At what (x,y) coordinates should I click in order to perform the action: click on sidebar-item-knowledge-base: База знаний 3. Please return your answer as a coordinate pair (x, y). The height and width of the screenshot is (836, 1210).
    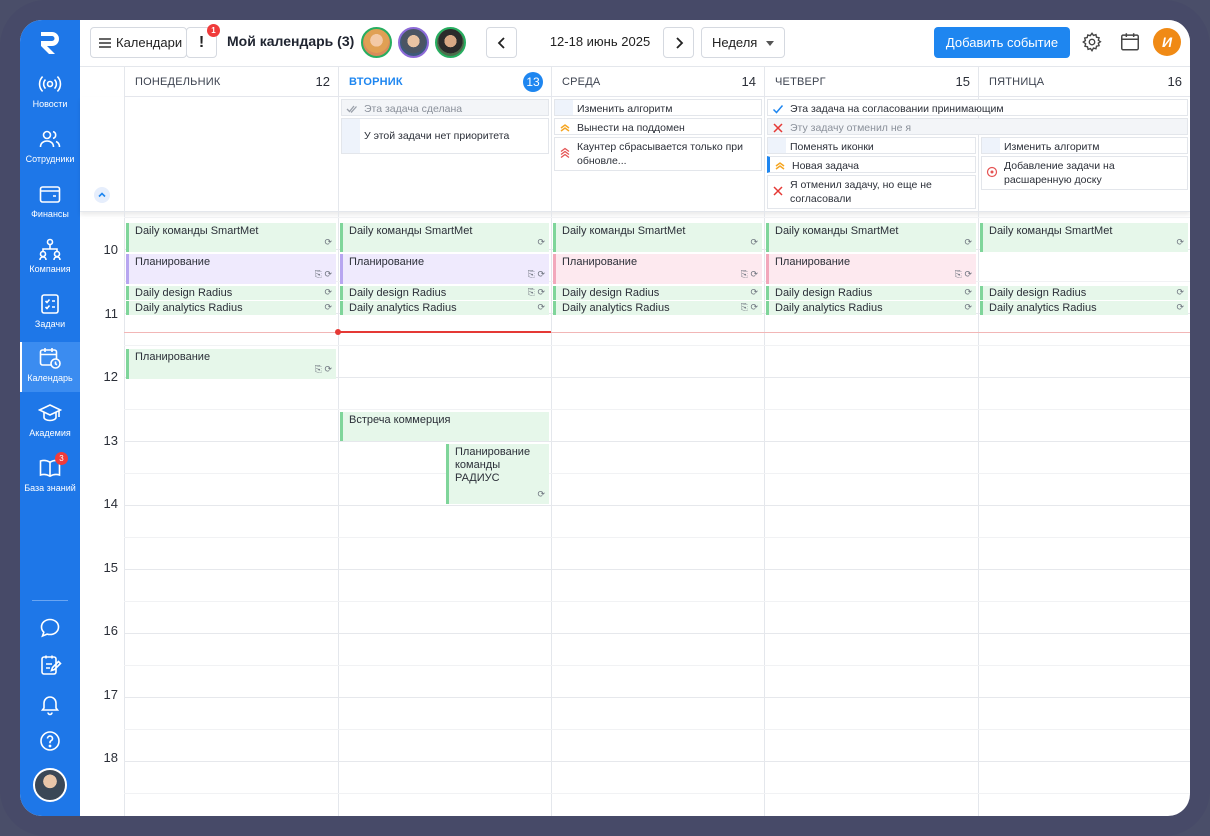
    Looking at the image, I should click on (50, 477).